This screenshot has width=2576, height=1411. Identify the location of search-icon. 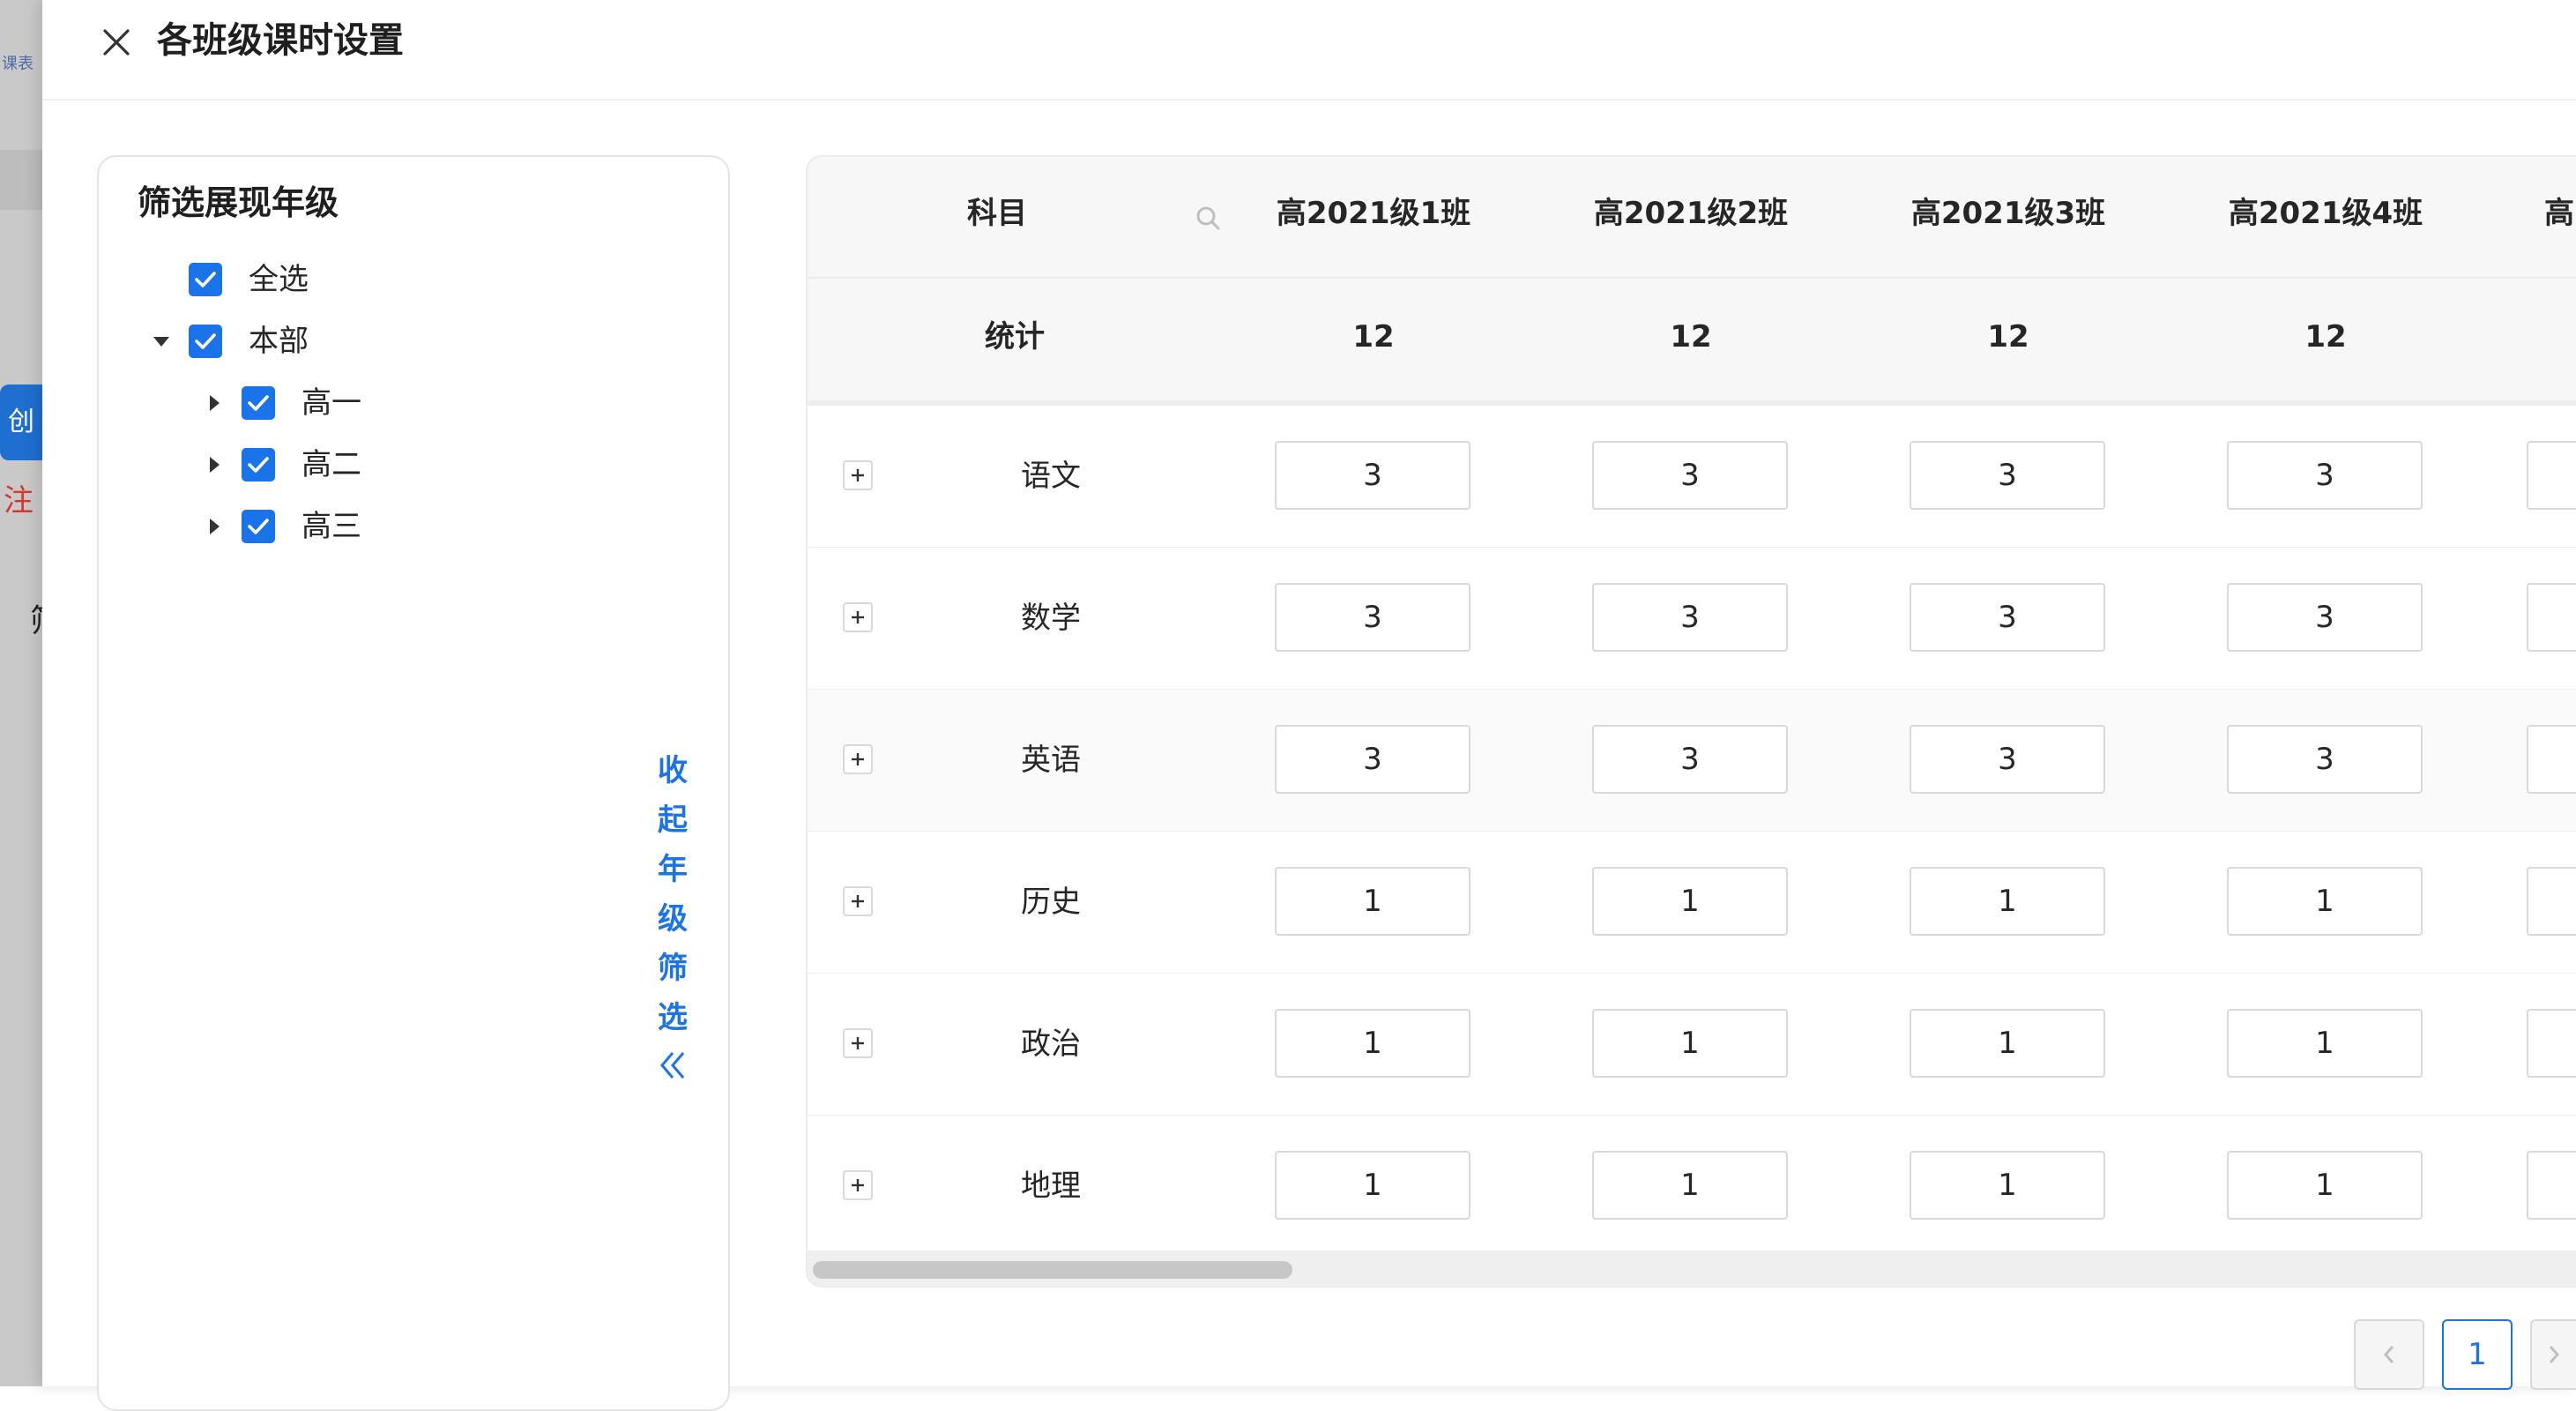
(1208, 218).